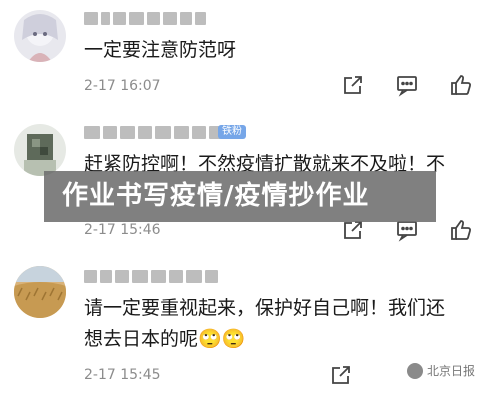 Image resolution: width=487 pixels, height=395 pixels. What do you see at coordinates (122, 230) in the screenshot?
I see `comment-time: 2-17 15:46` at bounding box center [122, 230].